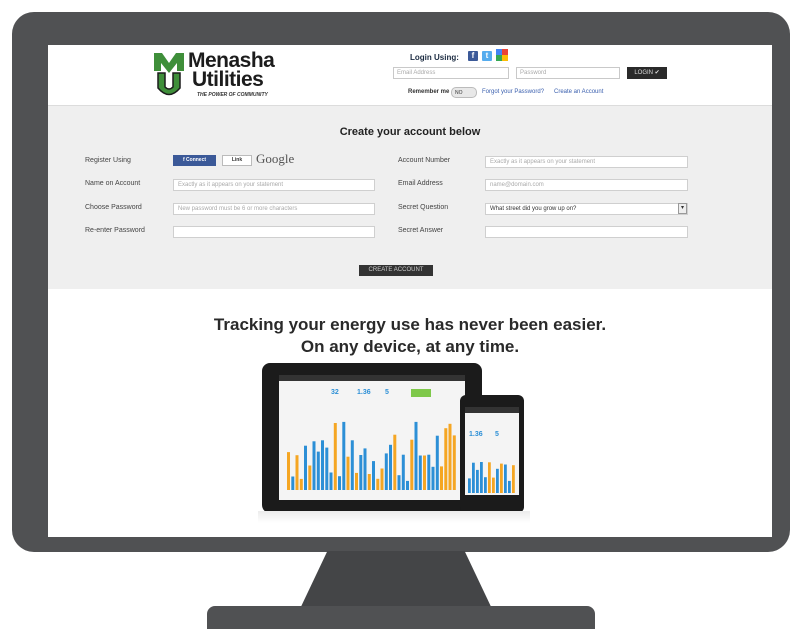 This screenshot has height=629, width=793. I want to click on login-password-input: Password, so click(568, 73).